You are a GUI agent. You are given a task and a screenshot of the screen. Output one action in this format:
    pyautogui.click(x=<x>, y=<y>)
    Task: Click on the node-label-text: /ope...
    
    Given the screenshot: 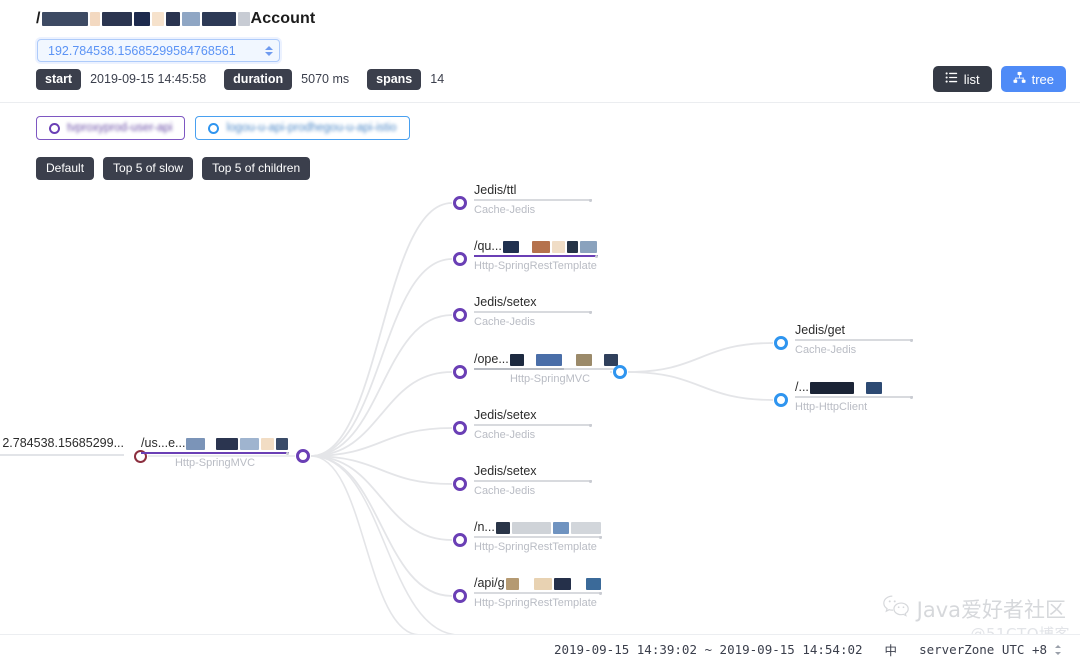 What is the action you would take?
    pyautogui.click(x=550, y=359)
    